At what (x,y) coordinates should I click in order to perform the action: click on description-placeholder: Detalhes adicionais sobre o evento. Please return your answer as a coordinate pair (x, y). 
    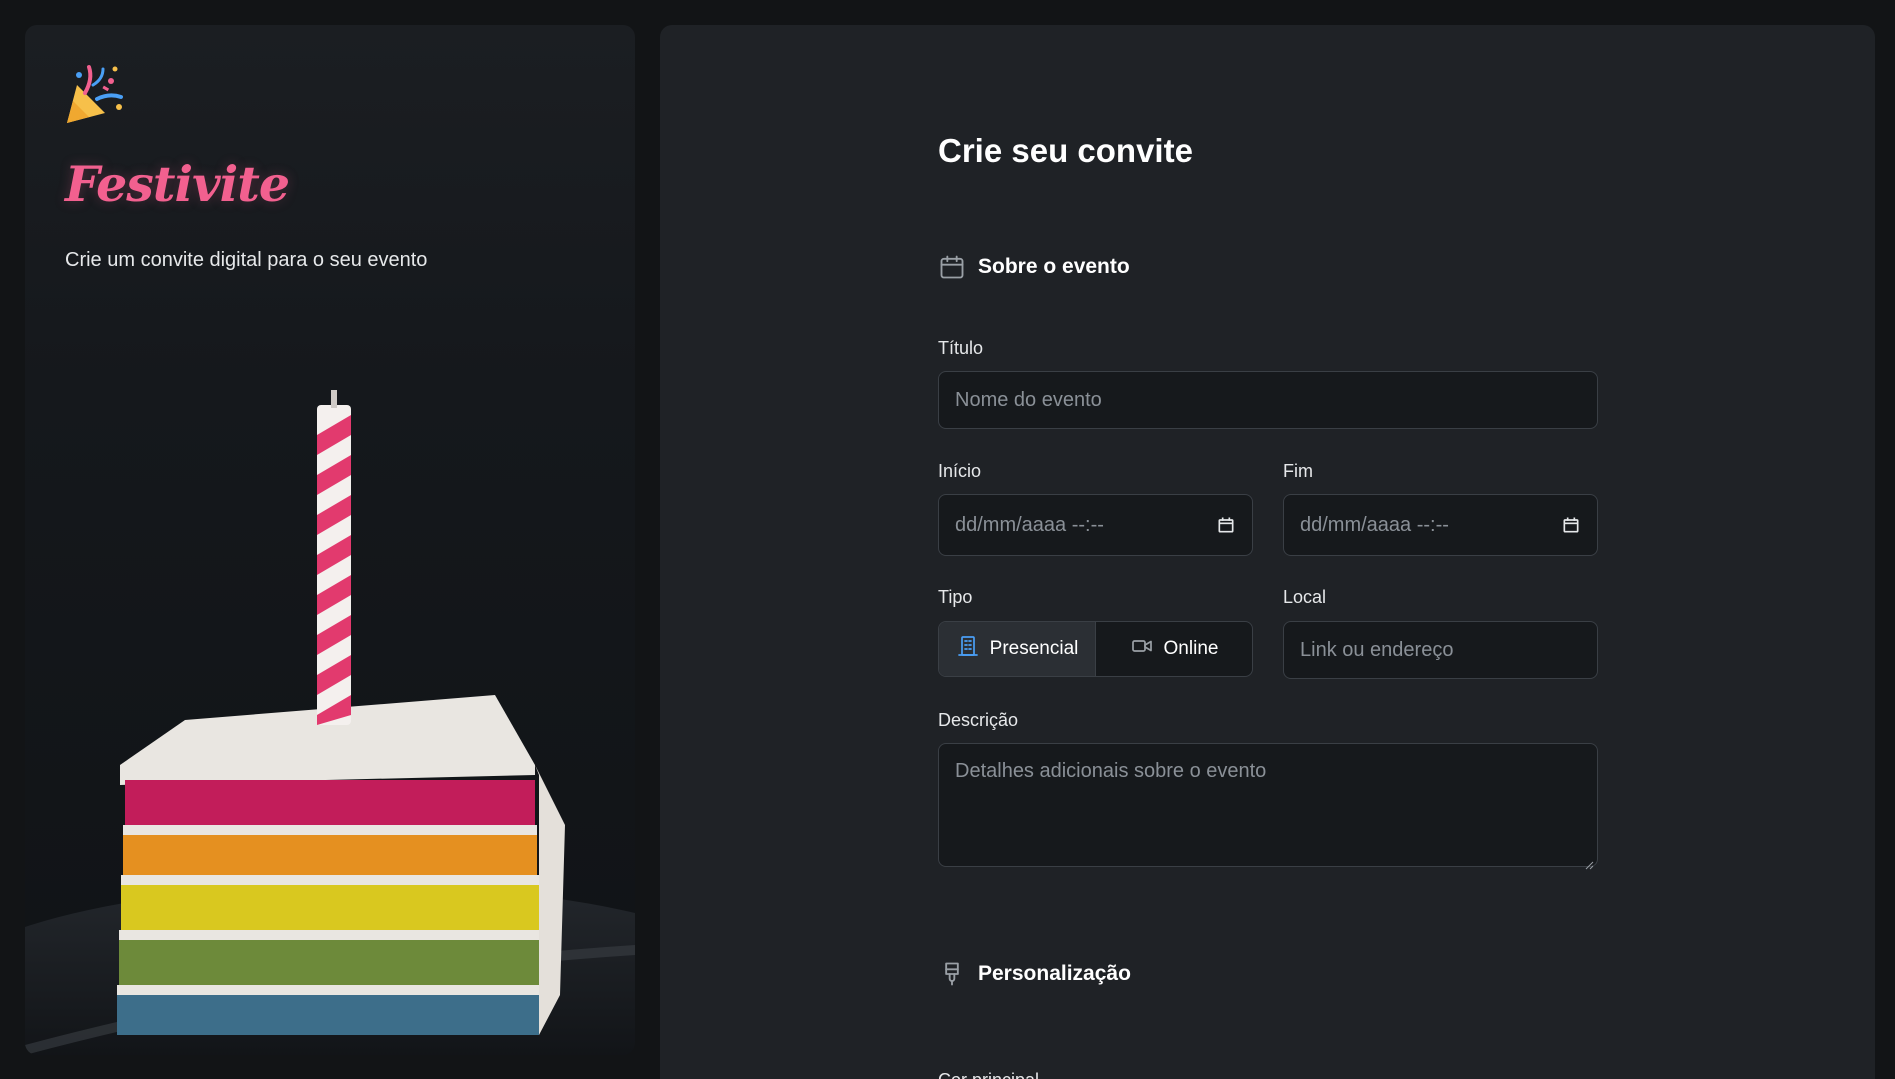
    Looking at the image, I should click on (1111, 771).